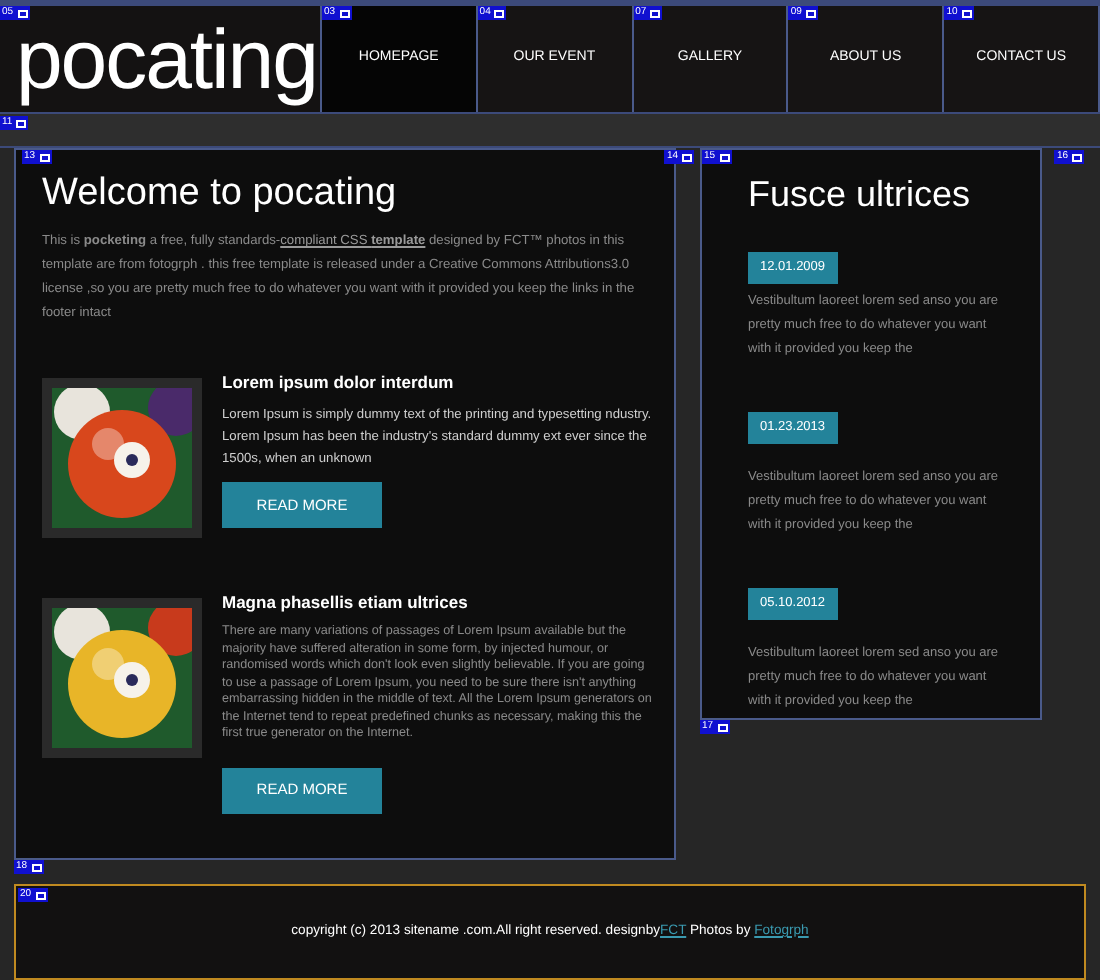 Image resolution: width=1100 pixels, height=980 pixels. Describe the element at coordinates (346, 602) in the screenshot. I see `article-title: Magna phasellis etiam ultrices` at that location.